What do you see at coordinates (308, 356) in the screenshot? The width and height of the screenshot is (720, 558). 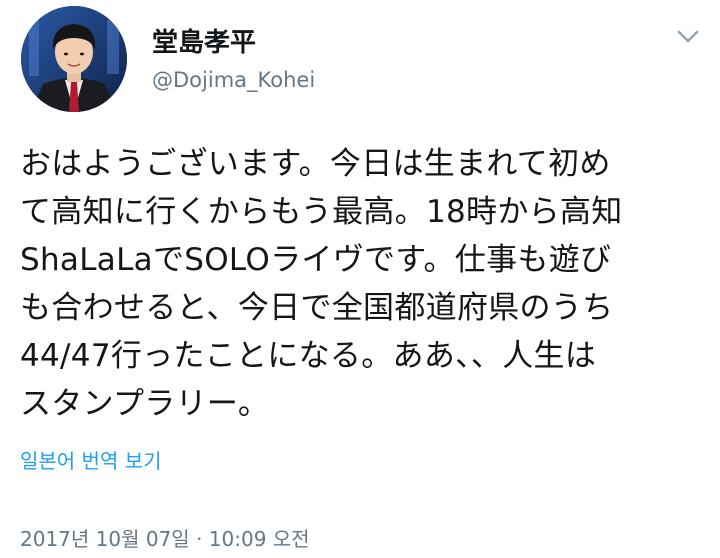 I see `tweet-text-line: 44/47行ったことになる。ああ、、人生は` at bounding box center [308, 356].